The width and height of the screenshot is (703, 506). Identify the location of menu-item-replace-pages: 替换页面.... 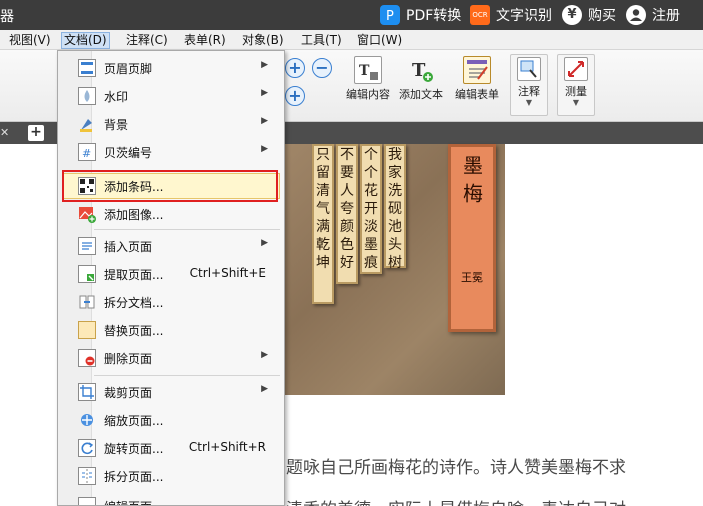
(171, 330).